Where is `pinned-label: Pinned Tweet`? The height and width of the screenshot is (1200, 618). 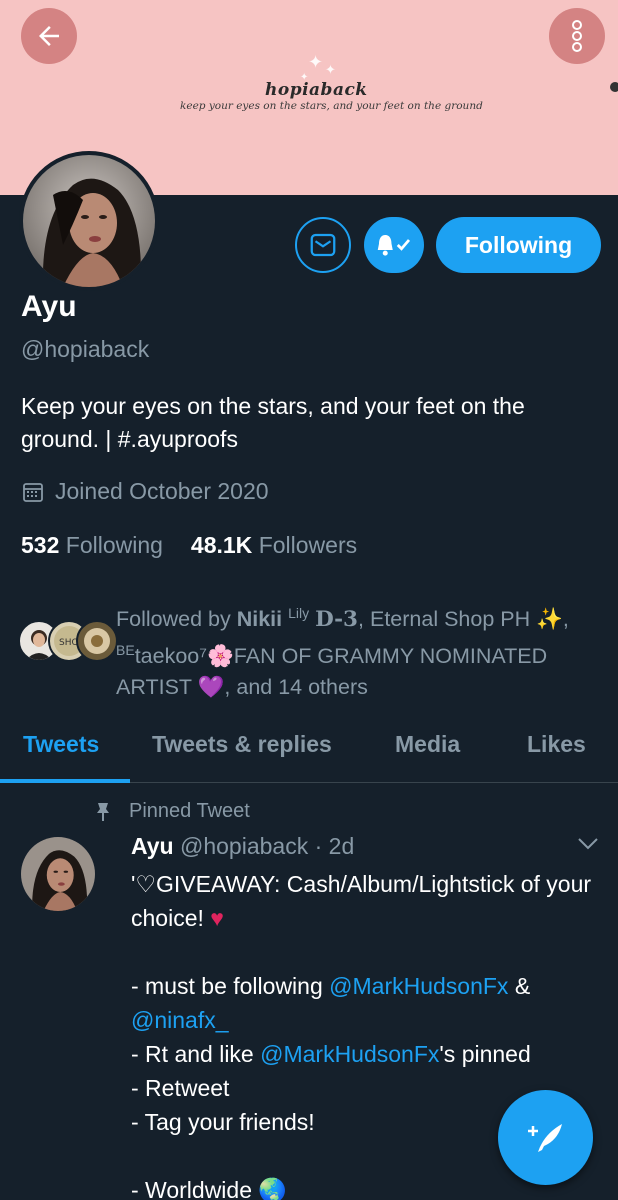 pinned-label: Pinned Tweet is located at coordinates (172, 811).